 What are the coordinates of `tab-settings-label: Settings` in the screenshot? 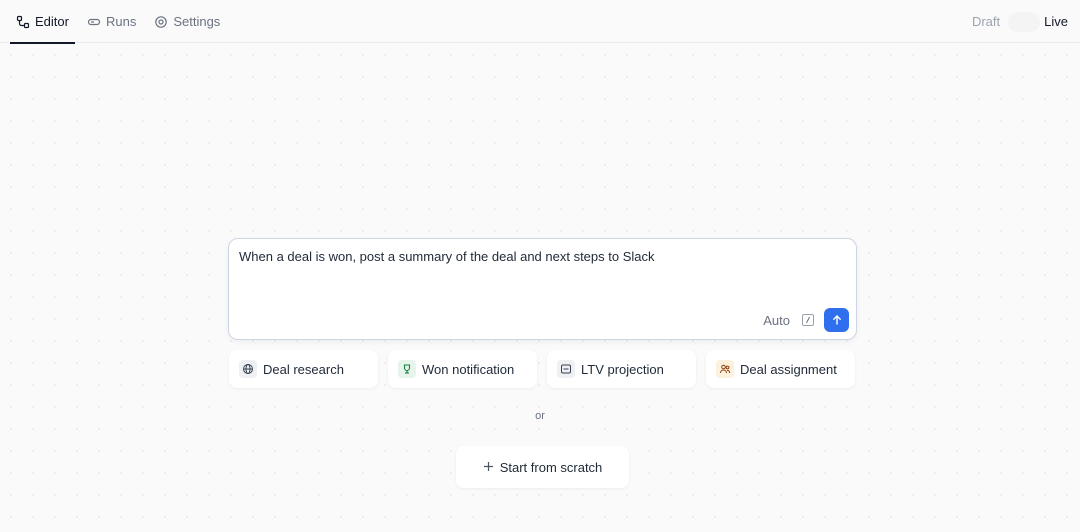 It's located at (197, 21).